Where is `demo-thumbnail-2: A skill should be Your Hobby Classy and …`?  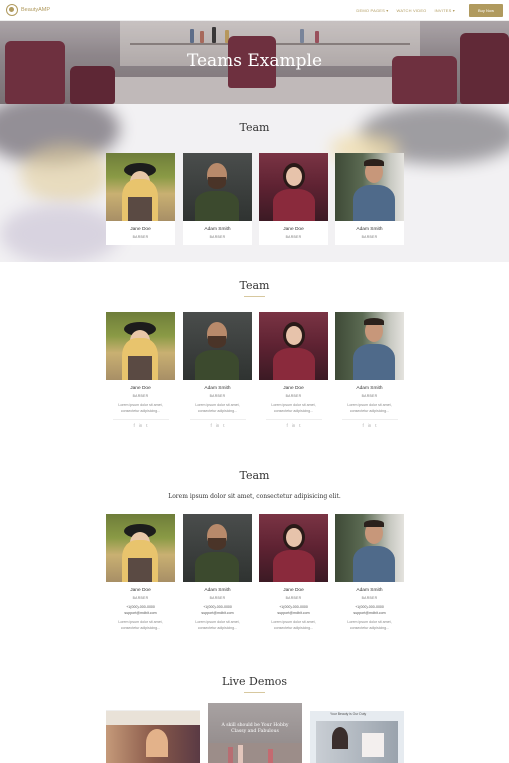 demo-thumbnail-2: A skill should be Your Hobby Classy and … is located at coordinates (255, 733).